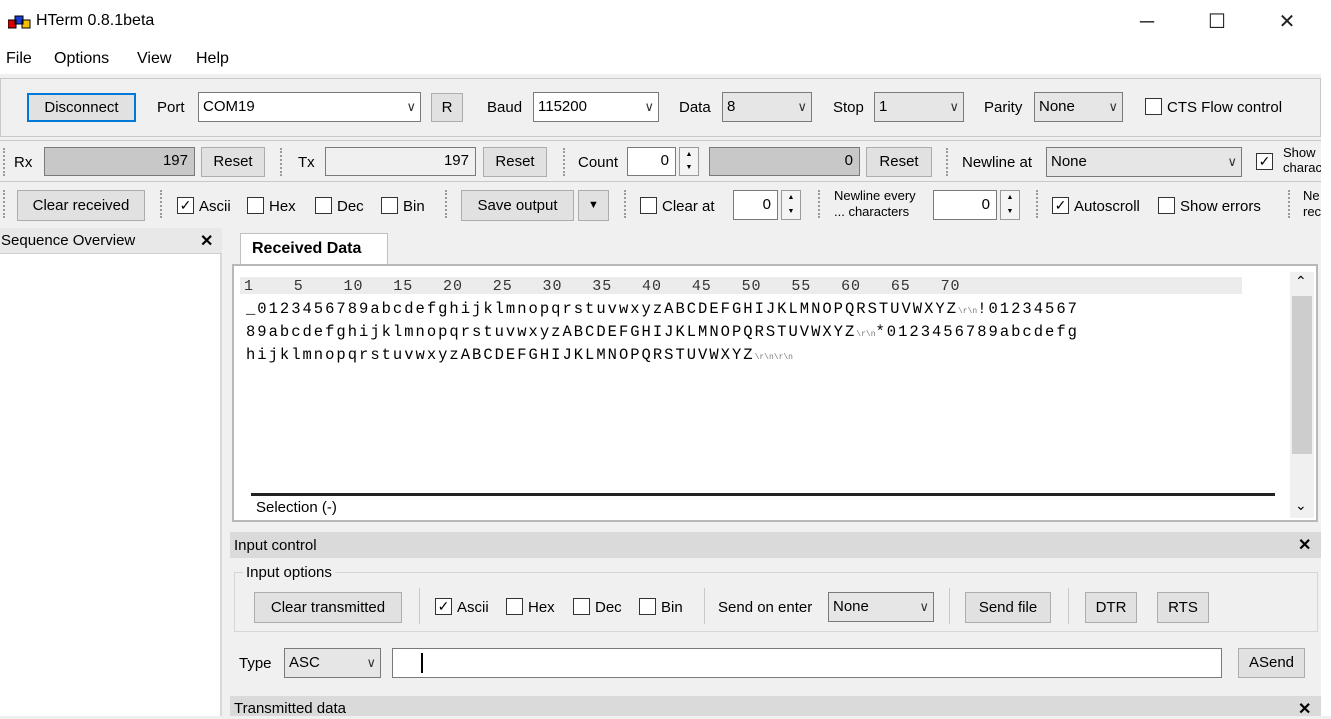  What do you see at coordinates (68, 240) in the screenshot?
I see `sequence-overview-title: Sequence Overview` at bounding box center [68, 240].